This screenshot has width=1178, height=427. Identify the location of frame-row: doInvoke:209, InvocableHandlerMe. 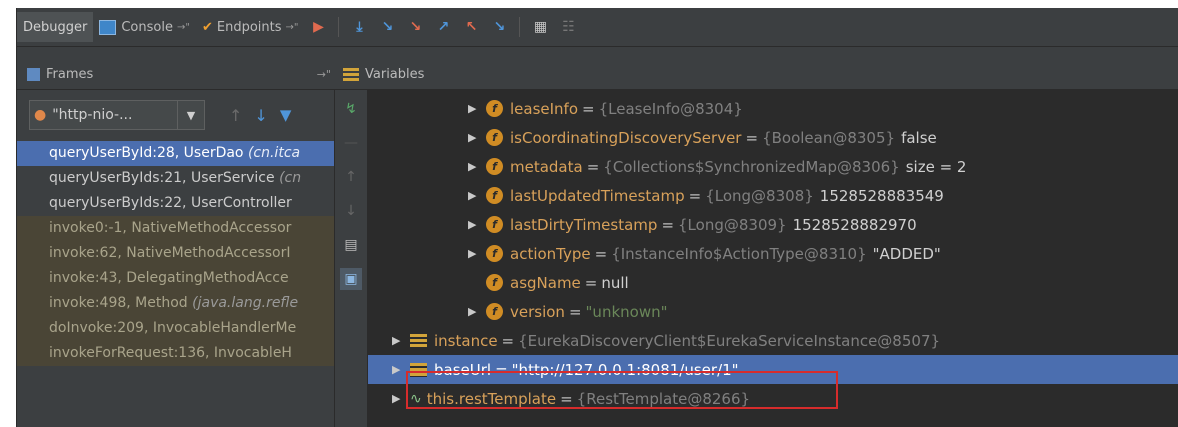
(175, 328).